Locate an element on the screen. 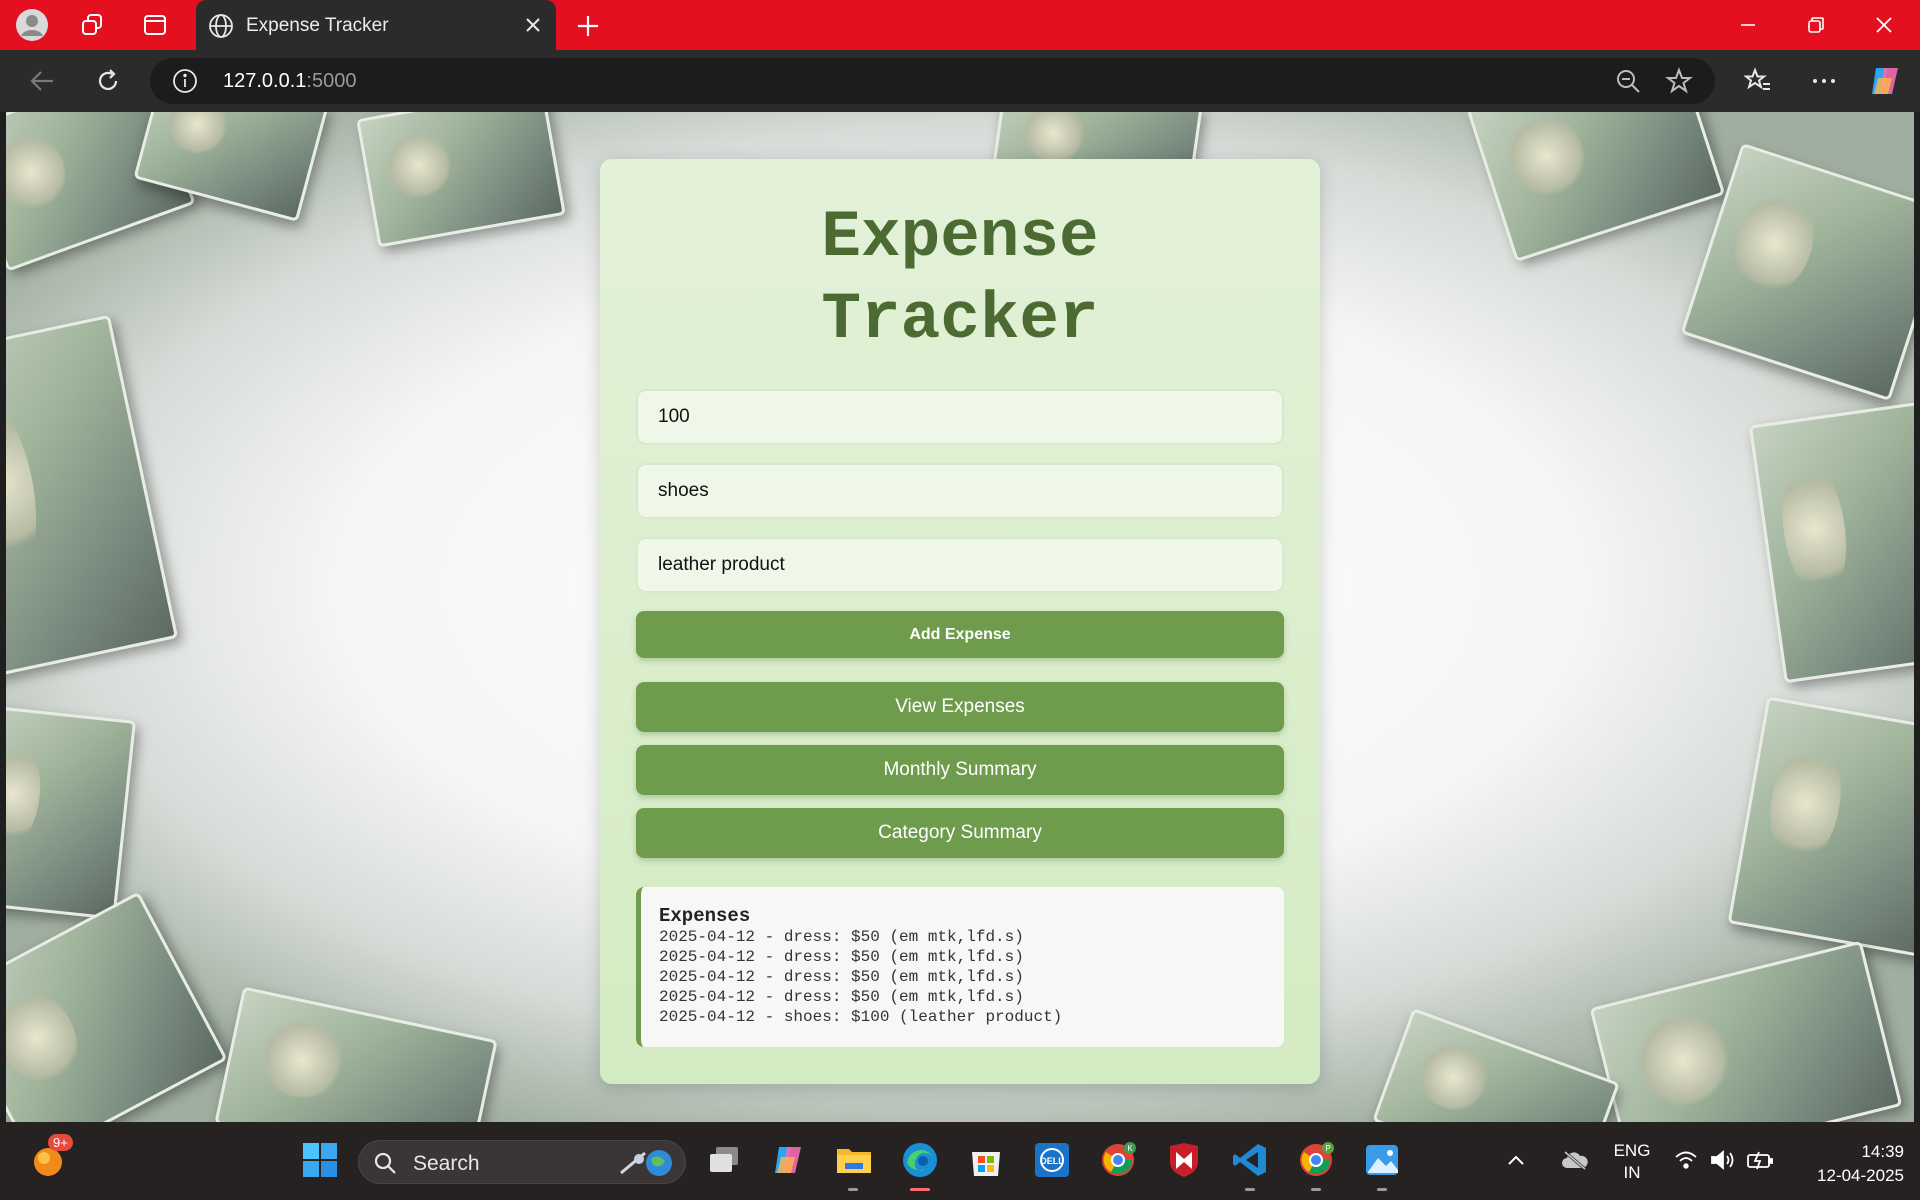  restore-icon is located at coordinates (1816, 25).